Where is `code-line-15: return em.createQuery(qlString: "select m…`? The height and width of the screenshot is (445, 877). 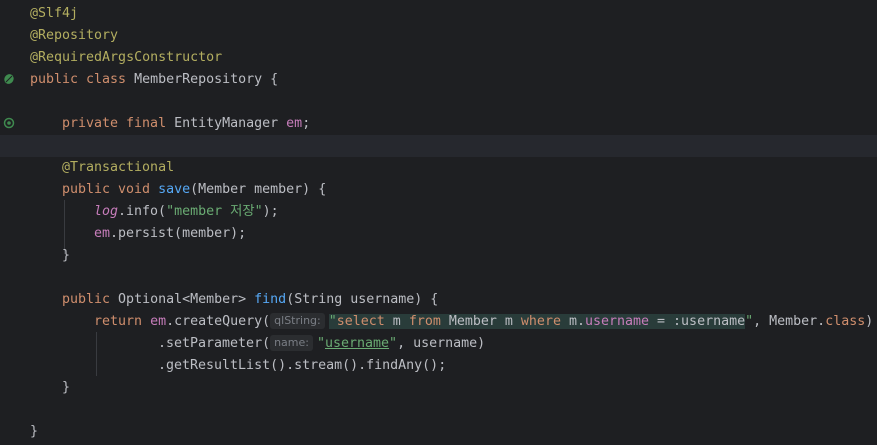 code-line-15: return em.createQuery(qlString: "select m… is located at coordinates (484, 321).